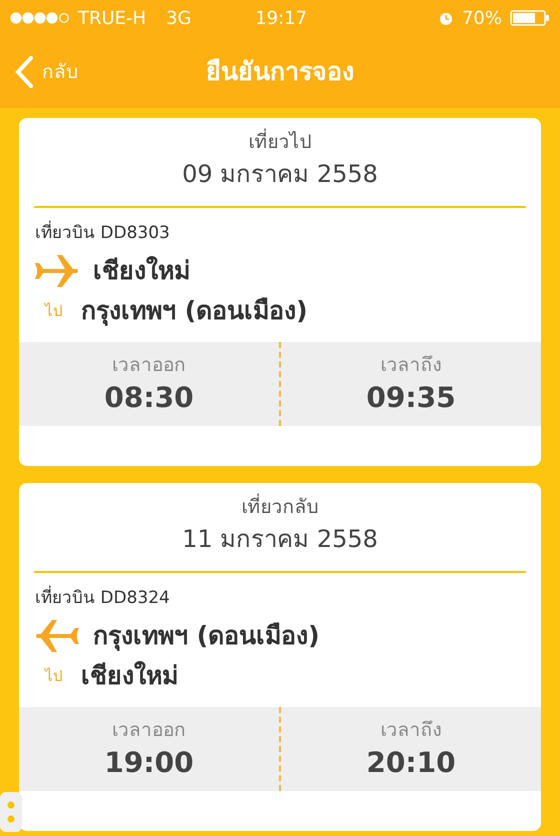 The width and height of the screenshot is (560, 836). I want to click on departure-time: 08:30, so click(149, 398).